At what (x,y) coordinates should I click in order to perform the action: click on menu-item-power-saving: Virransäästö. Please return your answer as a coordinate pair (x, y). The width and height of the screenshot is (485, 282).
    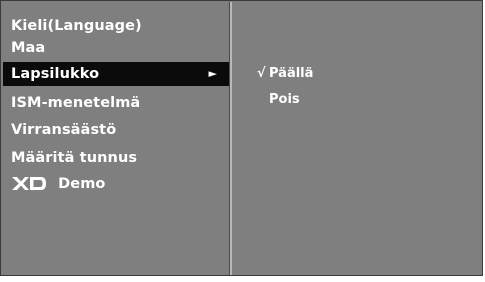
    Looking at the image, I should click on (118, 130).